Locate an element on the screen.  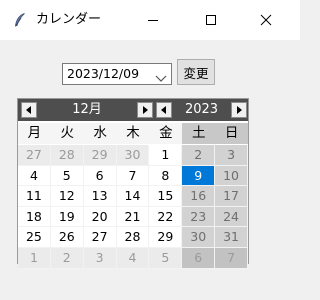
day-cell: 25 is located at coordinates (34, 237).